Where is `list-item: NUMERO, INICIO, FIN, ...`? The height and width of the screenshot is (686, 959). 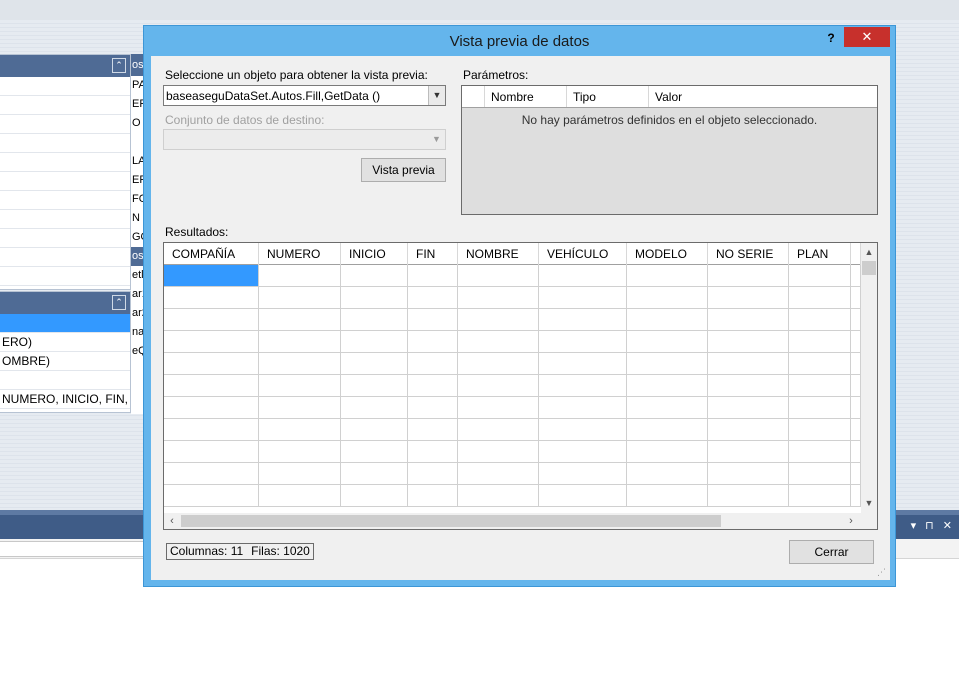 list-item: NUMERO, INICIO, FIN, ... is located at coordinates (65, 399).